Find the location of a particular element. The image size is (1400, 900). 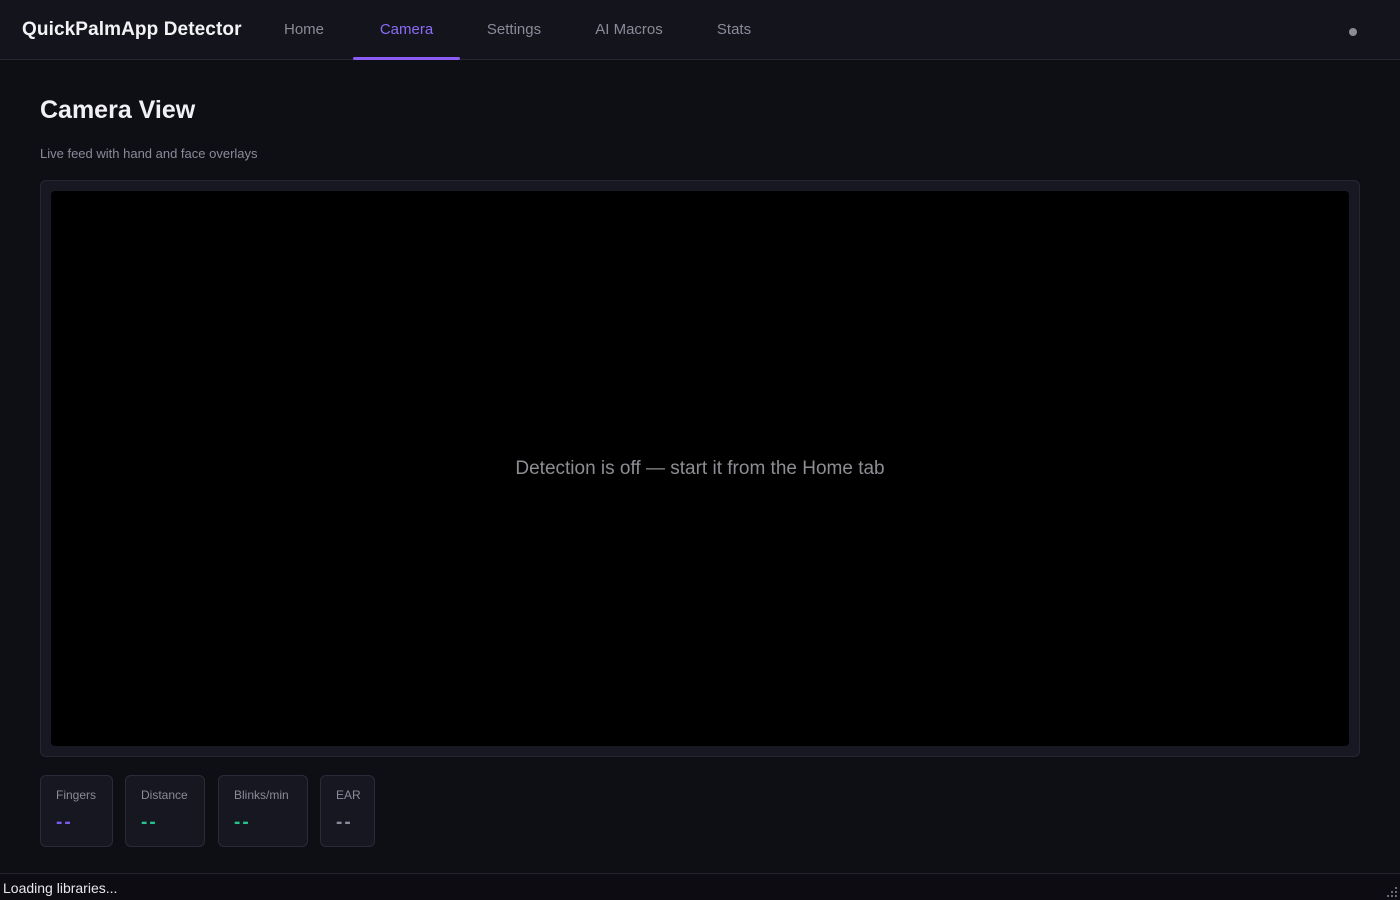

tab-stats-label: Stats is located at coordinates (734, 29).